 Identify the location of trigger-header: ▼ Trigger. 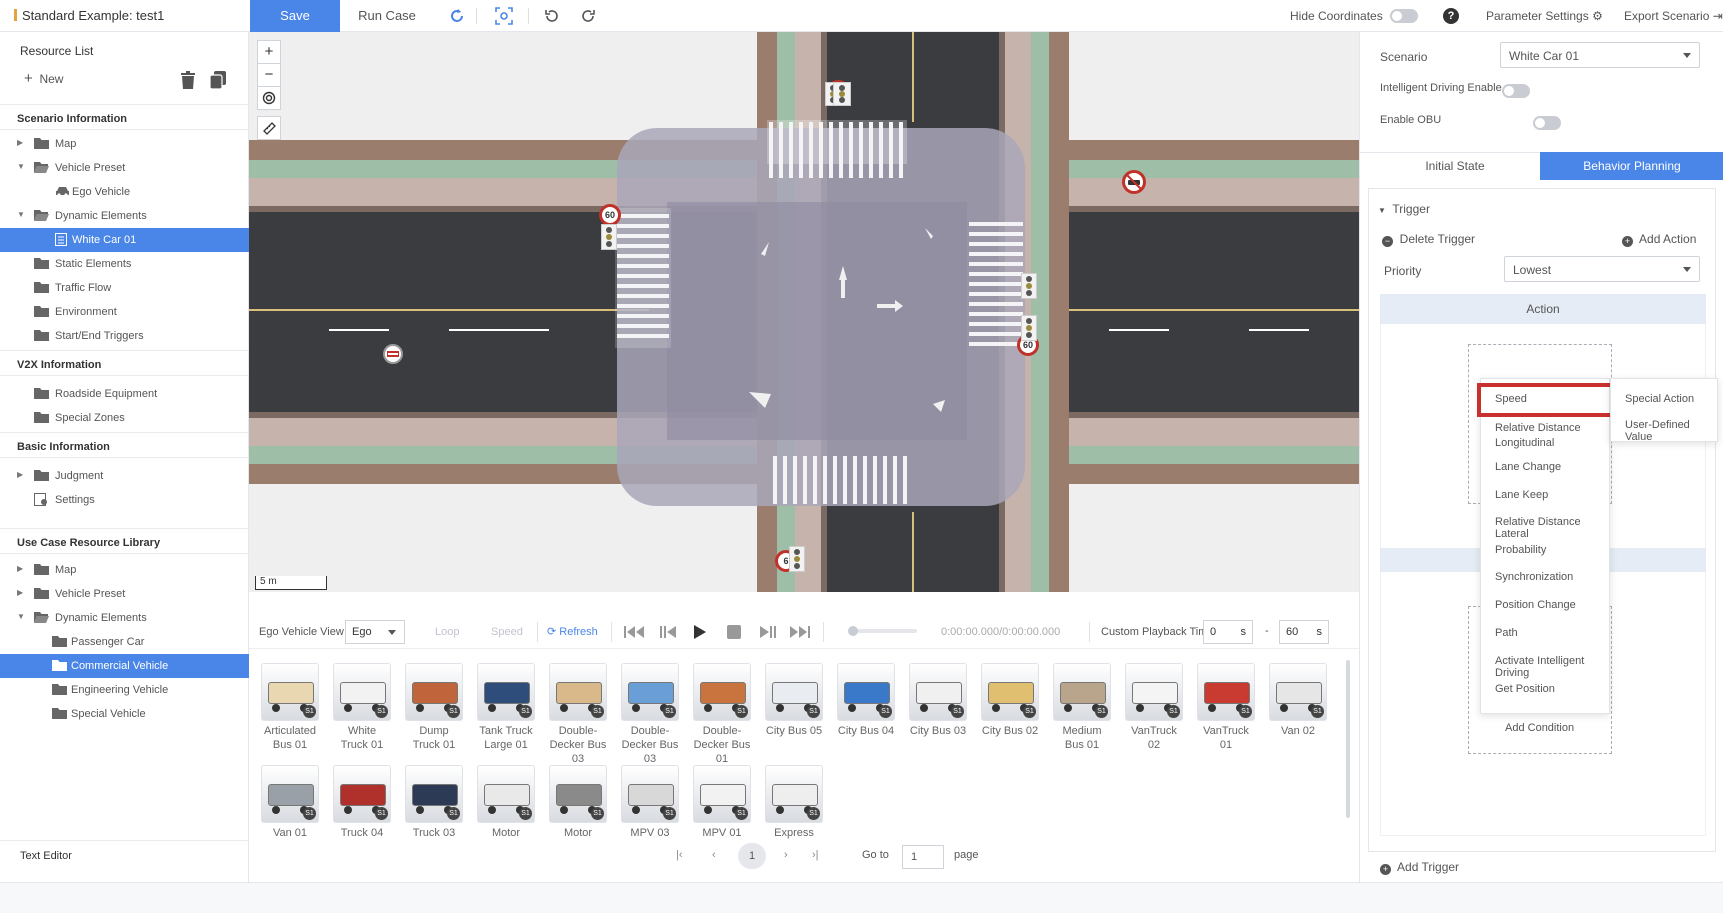
(1404, 209).